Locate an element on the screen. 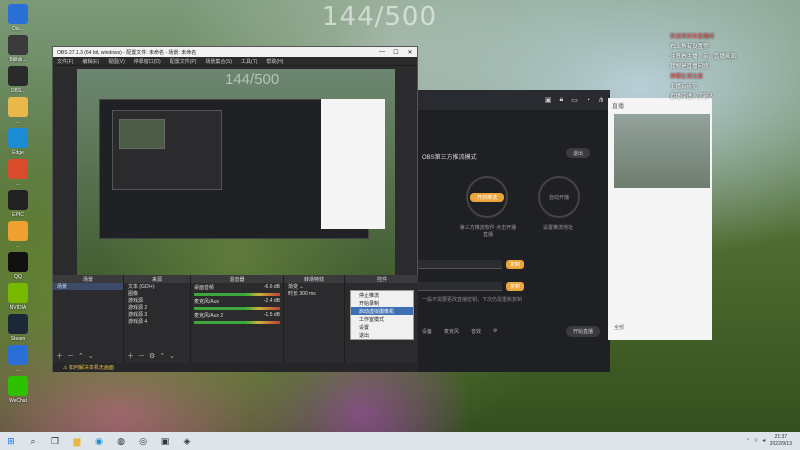 The width and height of the screenshot is (800, 450). obs-menu-item: 工具(T) is located at coordinates (249, 61).